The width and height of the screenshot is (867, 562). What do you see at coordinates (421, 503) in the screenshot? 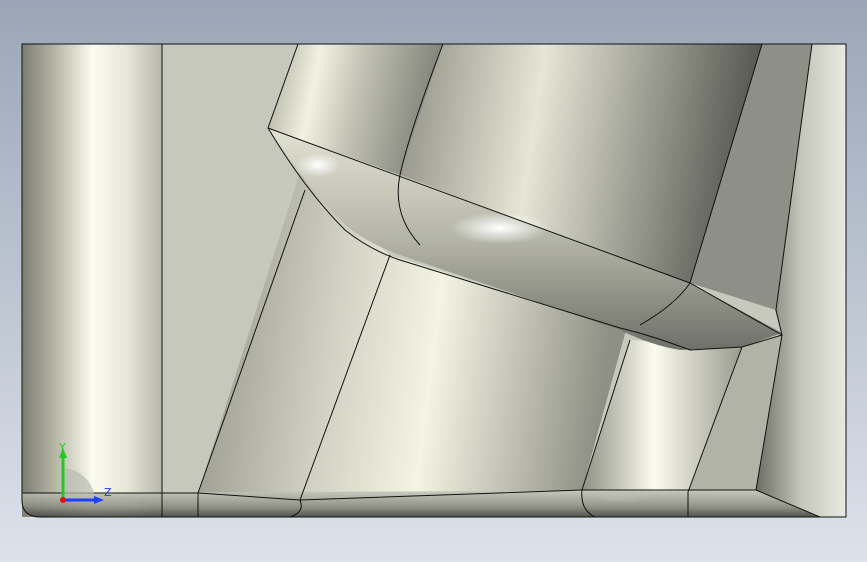
I see `bottom-fillet` at bounding box center [421, 503].